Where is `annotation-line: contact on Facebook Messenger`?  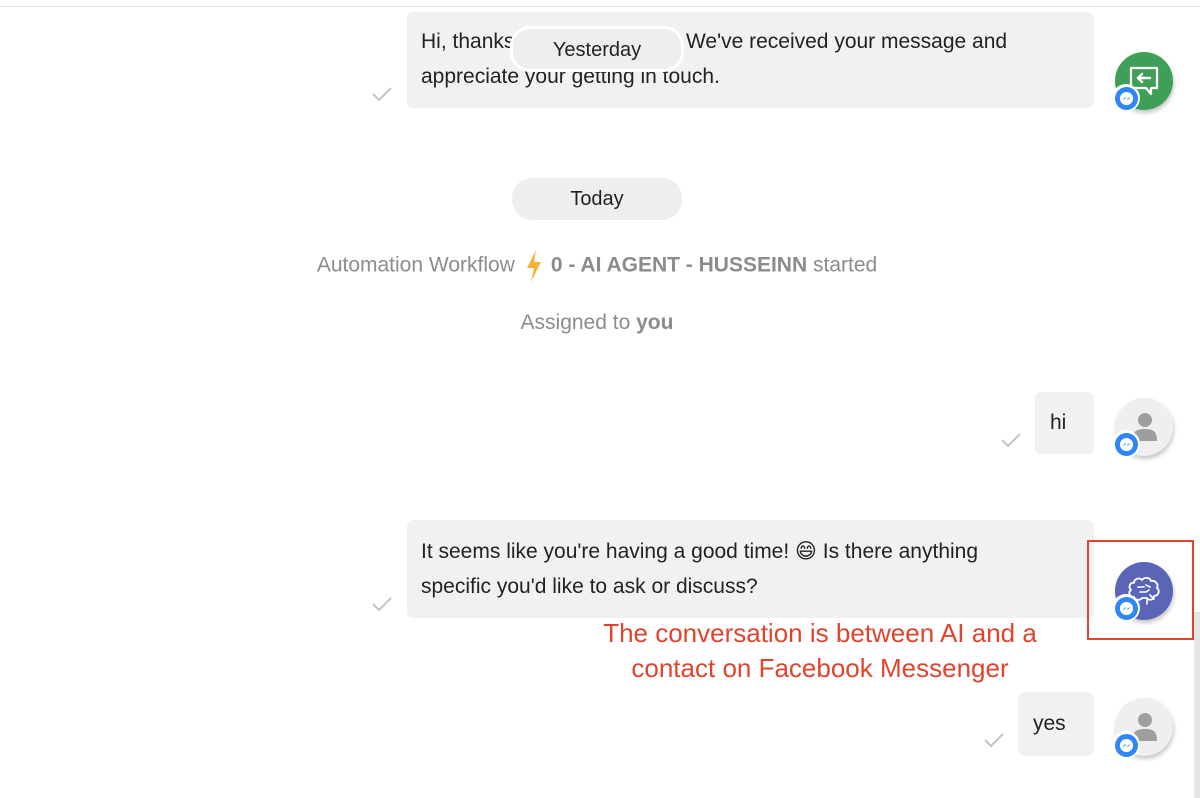 annotation-line: contact on Facebook Messenger is located at coordinates (820, 668).